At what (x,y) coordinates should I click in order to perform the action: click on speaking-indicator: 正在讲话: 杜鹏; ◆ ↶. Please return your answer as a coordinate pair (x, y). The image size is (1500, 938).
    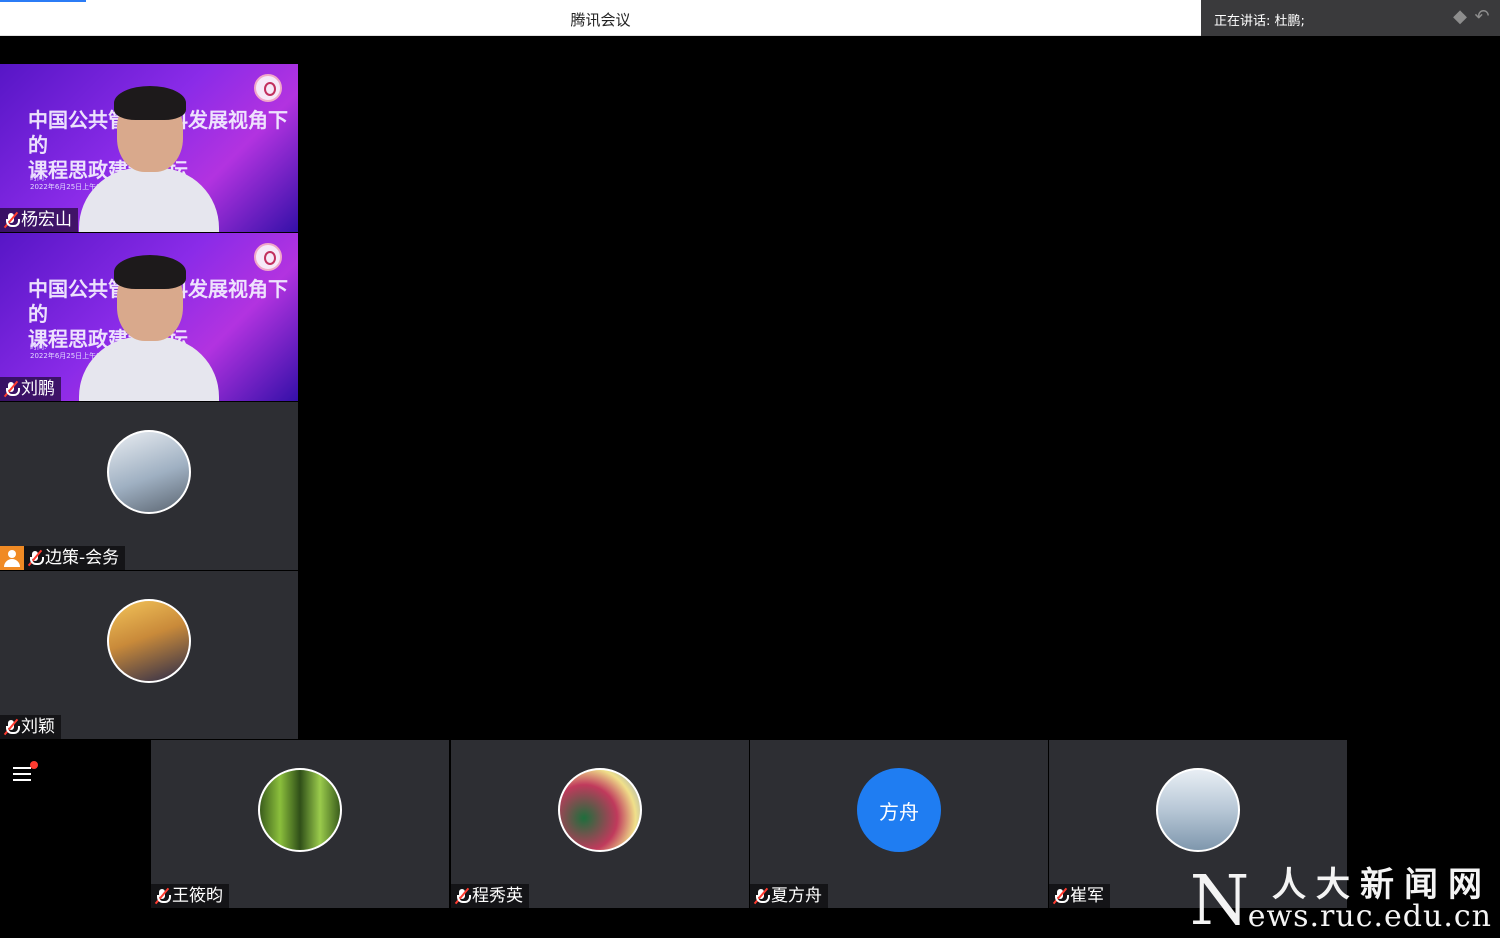
    Looking at the image, I should click on (1350, 18).